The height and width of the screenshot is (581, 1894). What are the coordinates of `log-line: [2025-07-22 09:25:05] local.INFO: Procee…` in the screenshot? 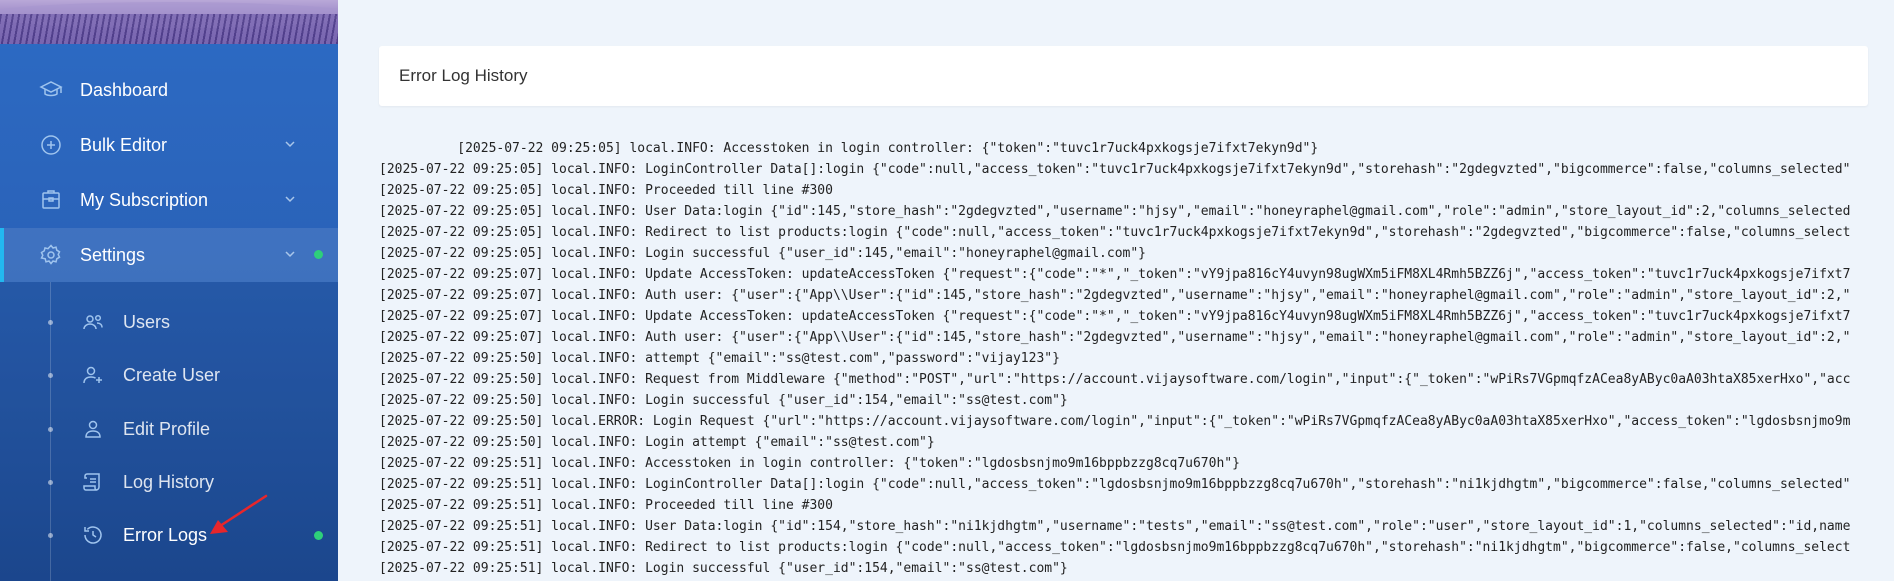 It's located at (606, 190).